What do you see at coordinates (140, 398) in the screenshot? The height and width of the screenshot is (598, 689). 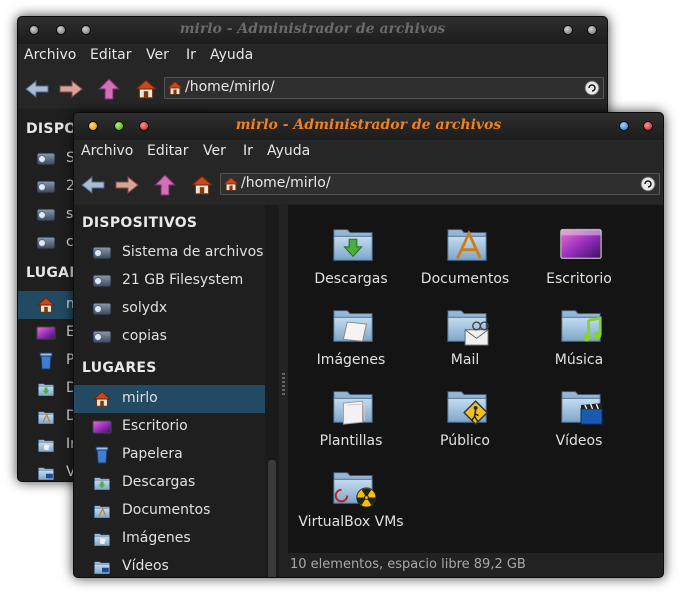 I see `sidebar-item-label: mirlo` at bounding box center [140, 398].